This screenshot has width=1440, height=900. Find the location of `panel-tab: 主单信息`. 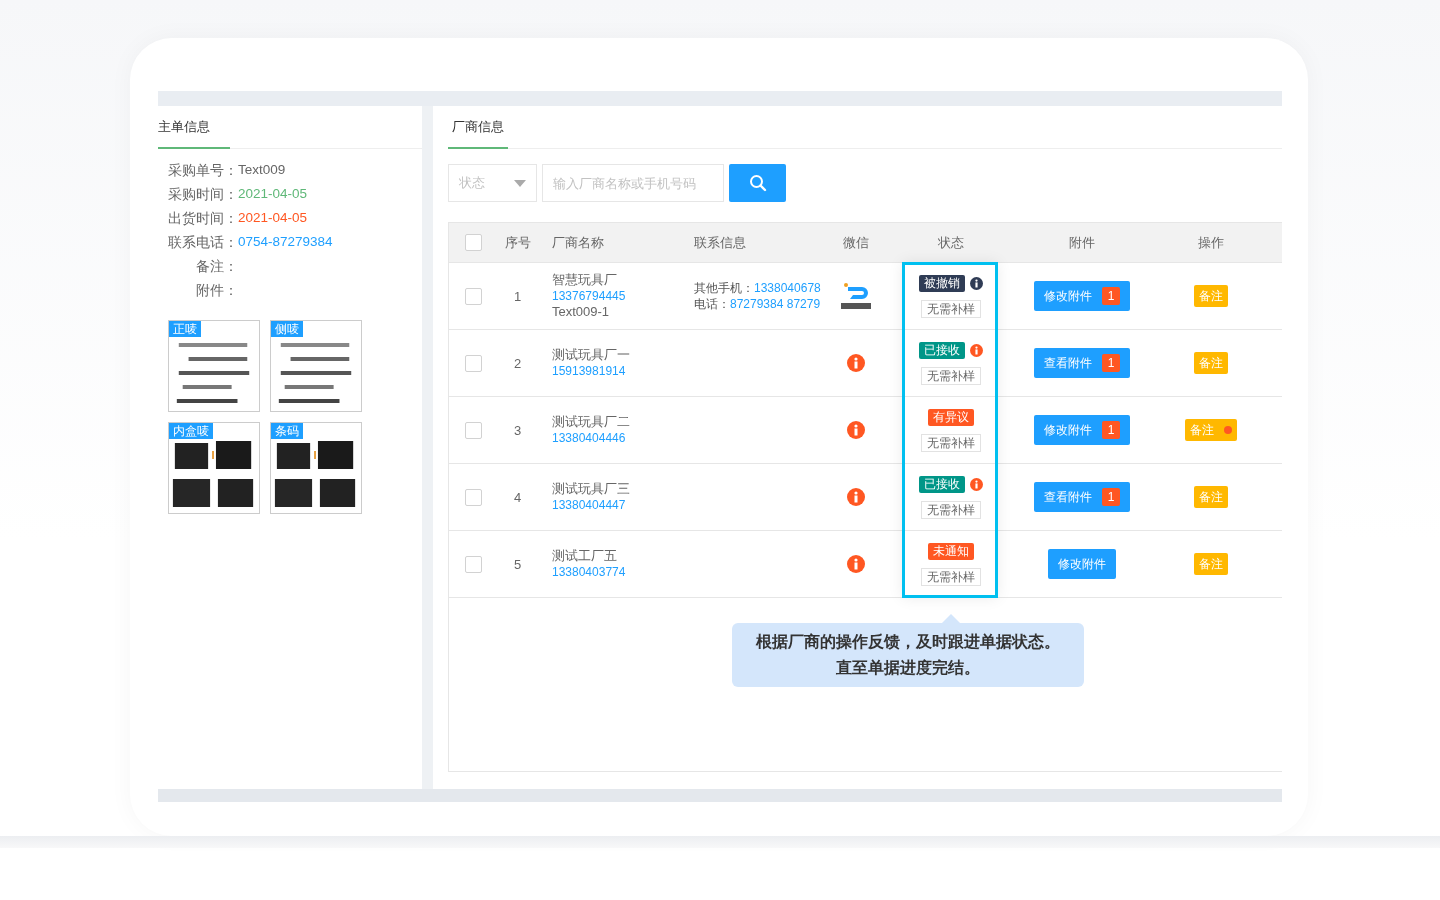

panel-tab: 主单信息 is located at coordinates (194, 133).